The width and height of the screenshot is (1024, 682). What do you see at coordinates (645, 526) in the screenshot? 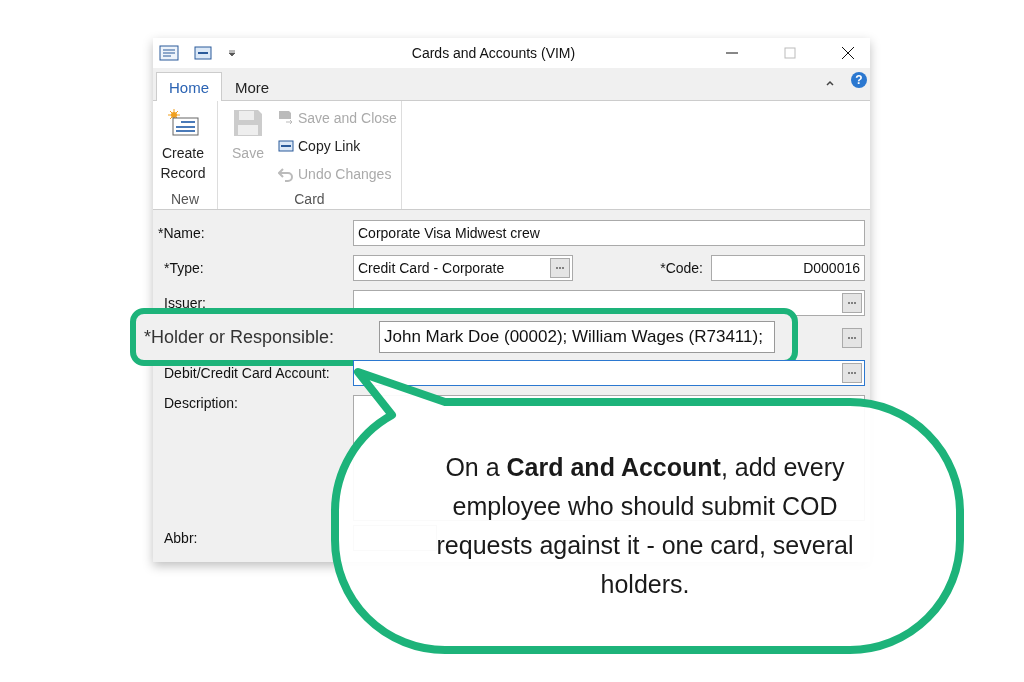
I see `callout-text: On a Card and Account, add every employee who should submit COD requests against it - one card, several holders.` at bounding box center [645, 526].